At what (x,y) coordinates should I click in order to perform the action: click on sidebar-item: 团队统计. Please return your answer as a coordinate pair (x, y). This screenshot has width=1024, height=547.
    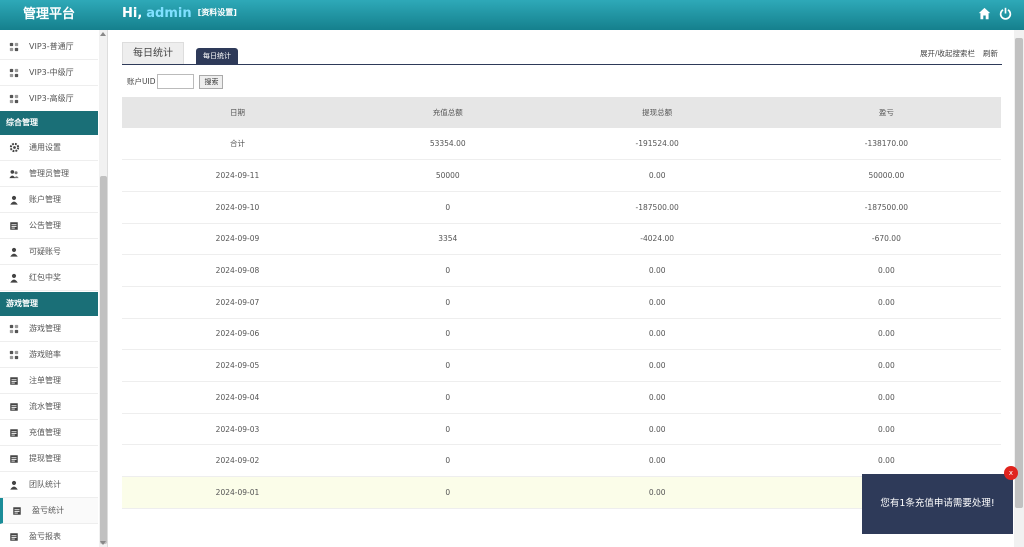
    Looking at the image, I should click on (49, 485).